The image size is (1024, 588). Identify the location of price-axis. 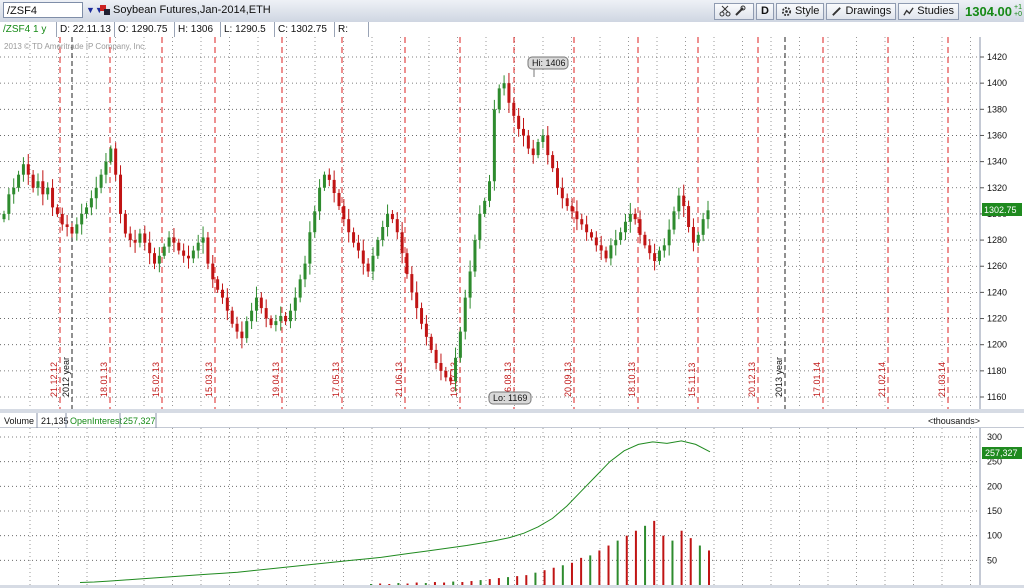
(1002, 223).